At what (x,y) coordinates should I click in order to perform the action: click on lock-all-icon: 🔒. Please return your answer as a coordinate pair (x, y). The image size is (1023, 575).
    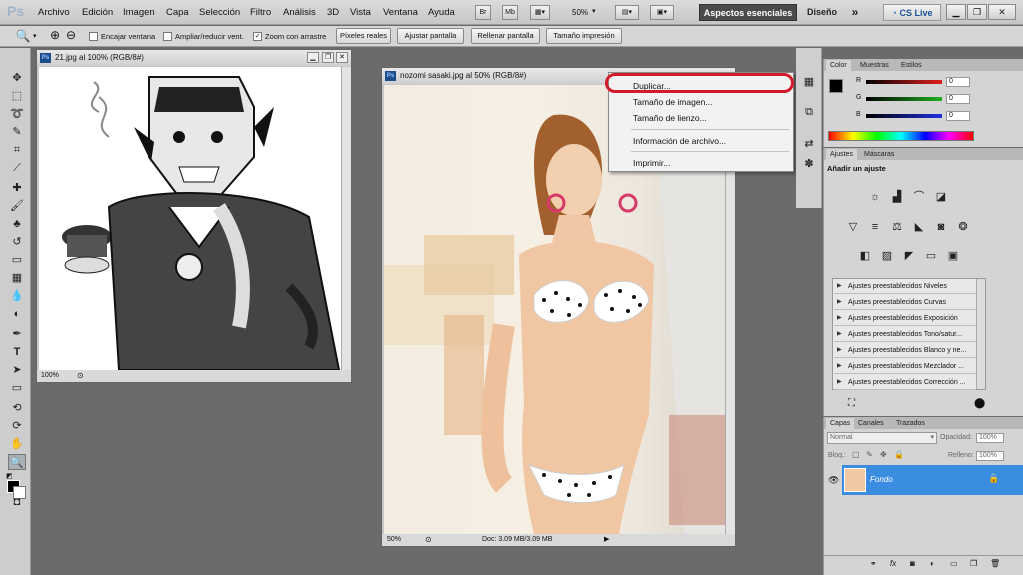
    Looking at the image, I should click on (899, 454).